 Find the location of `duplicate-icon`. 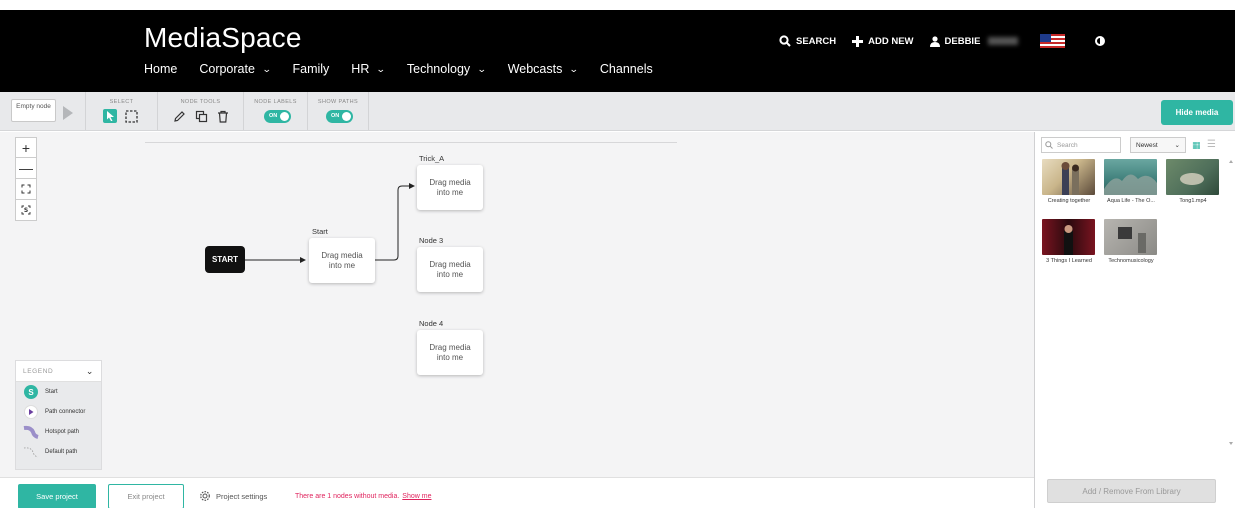

duplicate-icon is located at coordinates (201, 116).